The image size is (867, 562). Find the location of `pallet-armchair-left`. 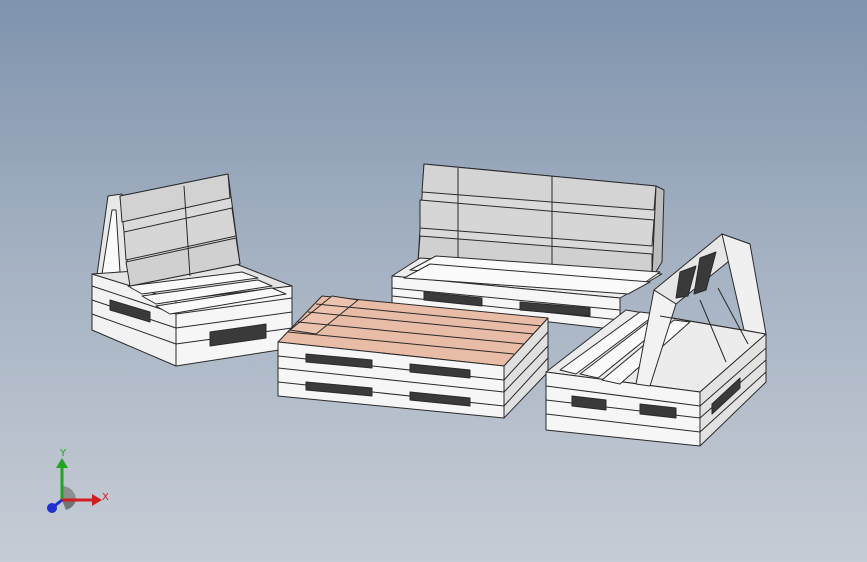

pallet-armchair-left is located at coordinates (192, 270).